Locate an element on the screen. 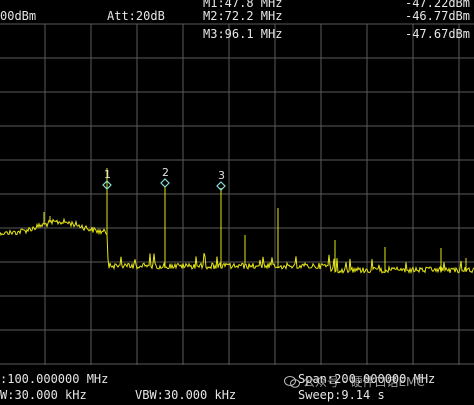 The image size is (474, 405). marker-layer: 1 2 3 is located at coordinates (164, 178).